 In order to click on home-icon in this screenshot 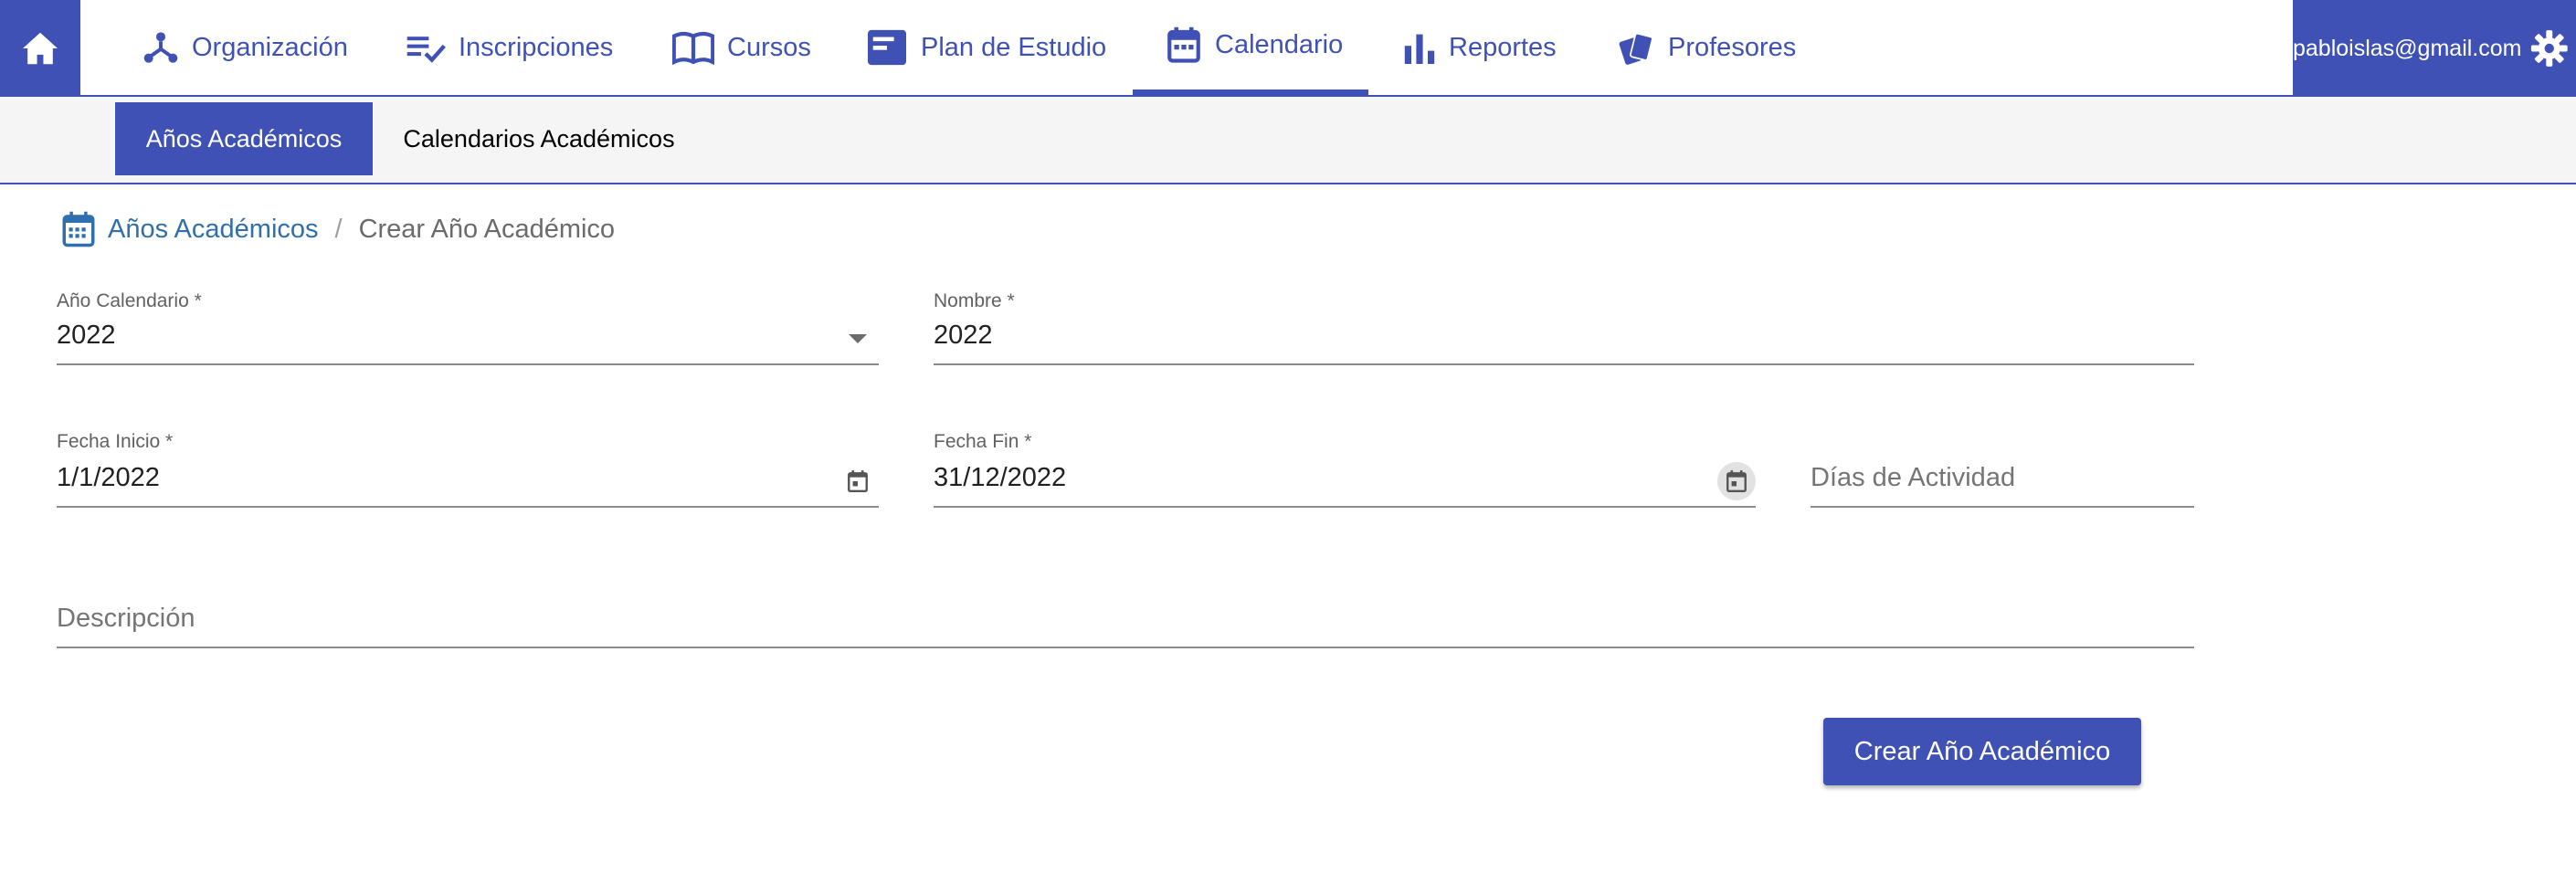, I will do `click(40, 49)`.